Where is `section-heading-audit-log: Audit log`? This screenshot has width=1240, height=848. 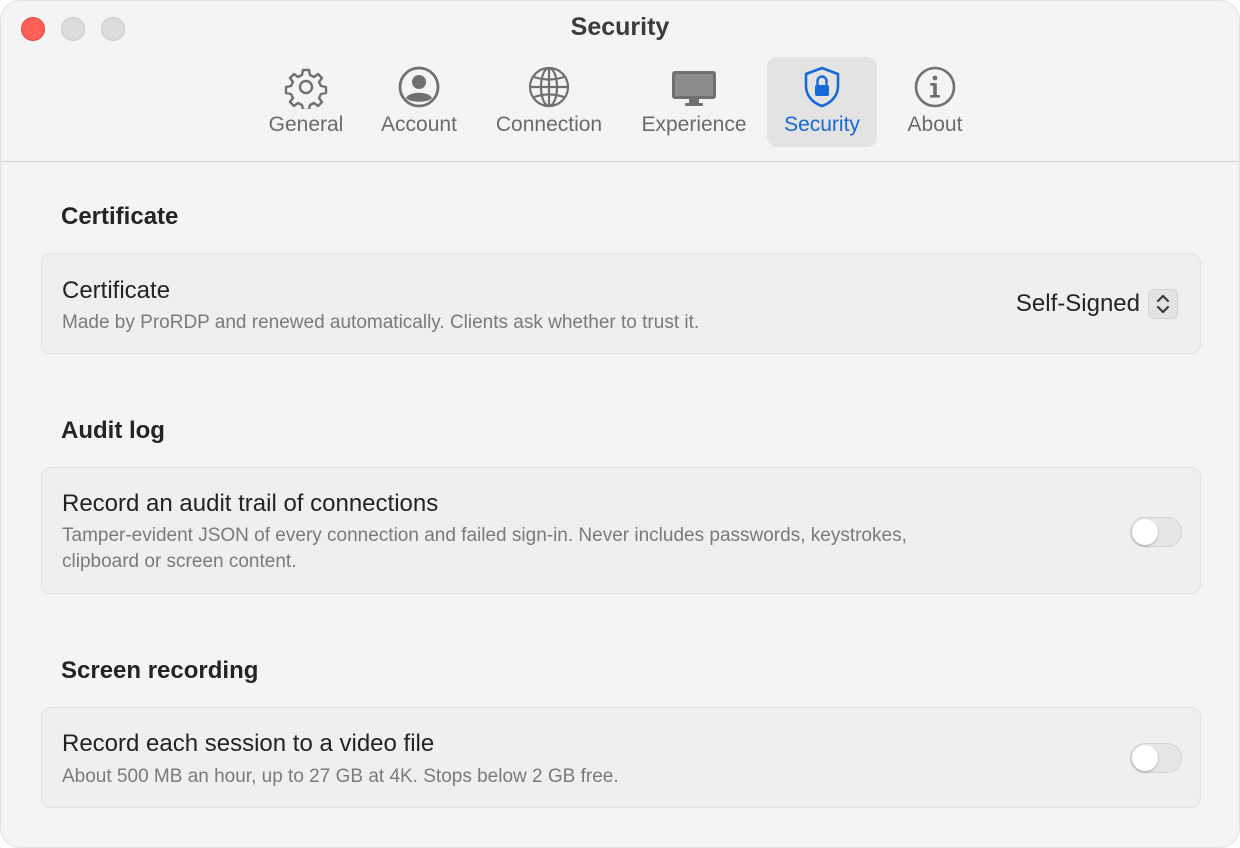 section-heading-audit-log: Audit log is located at coordinates (113, 430).